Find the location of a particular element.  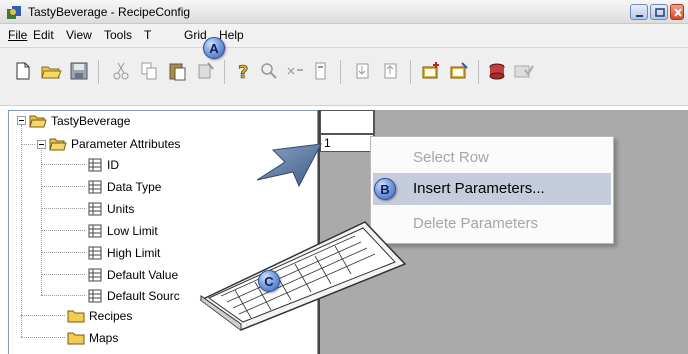

tree-item-parameter-attributes-label: Parameter Attributes is located at coordinates (126, 144).